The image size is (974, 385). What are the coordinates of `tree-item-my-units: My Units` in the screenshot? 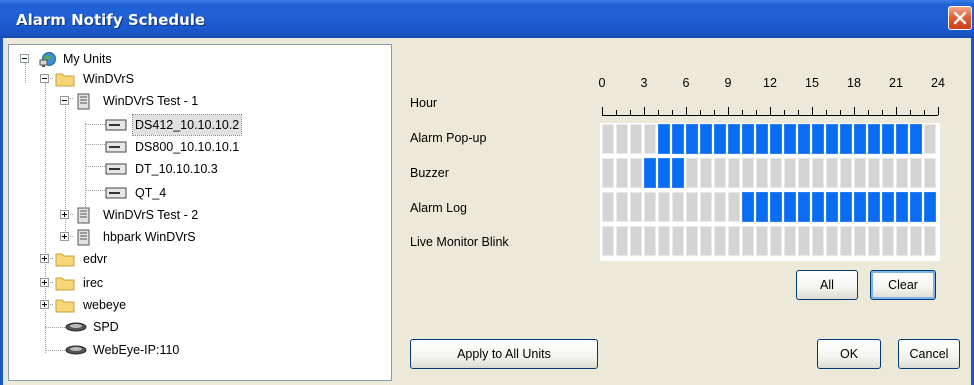 It's located at (199, 59).